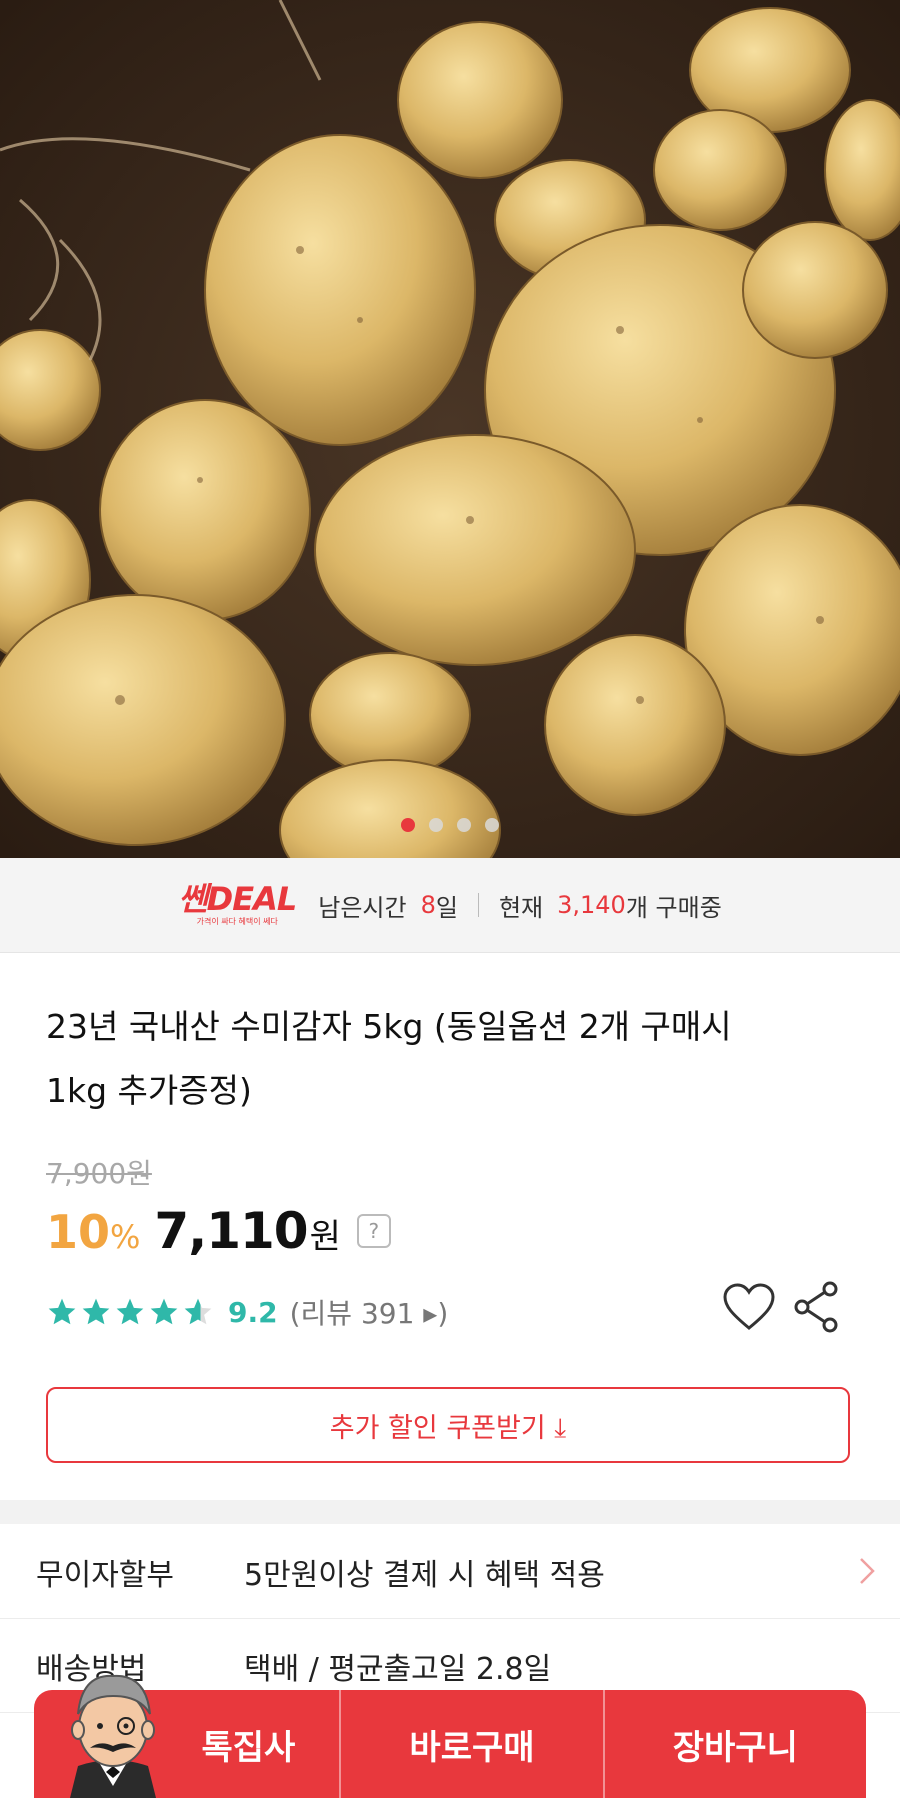 The height and width of the screenshot is (1798, 900). I want to click on buy-now-button: 바로구매, so click(470, 1744).